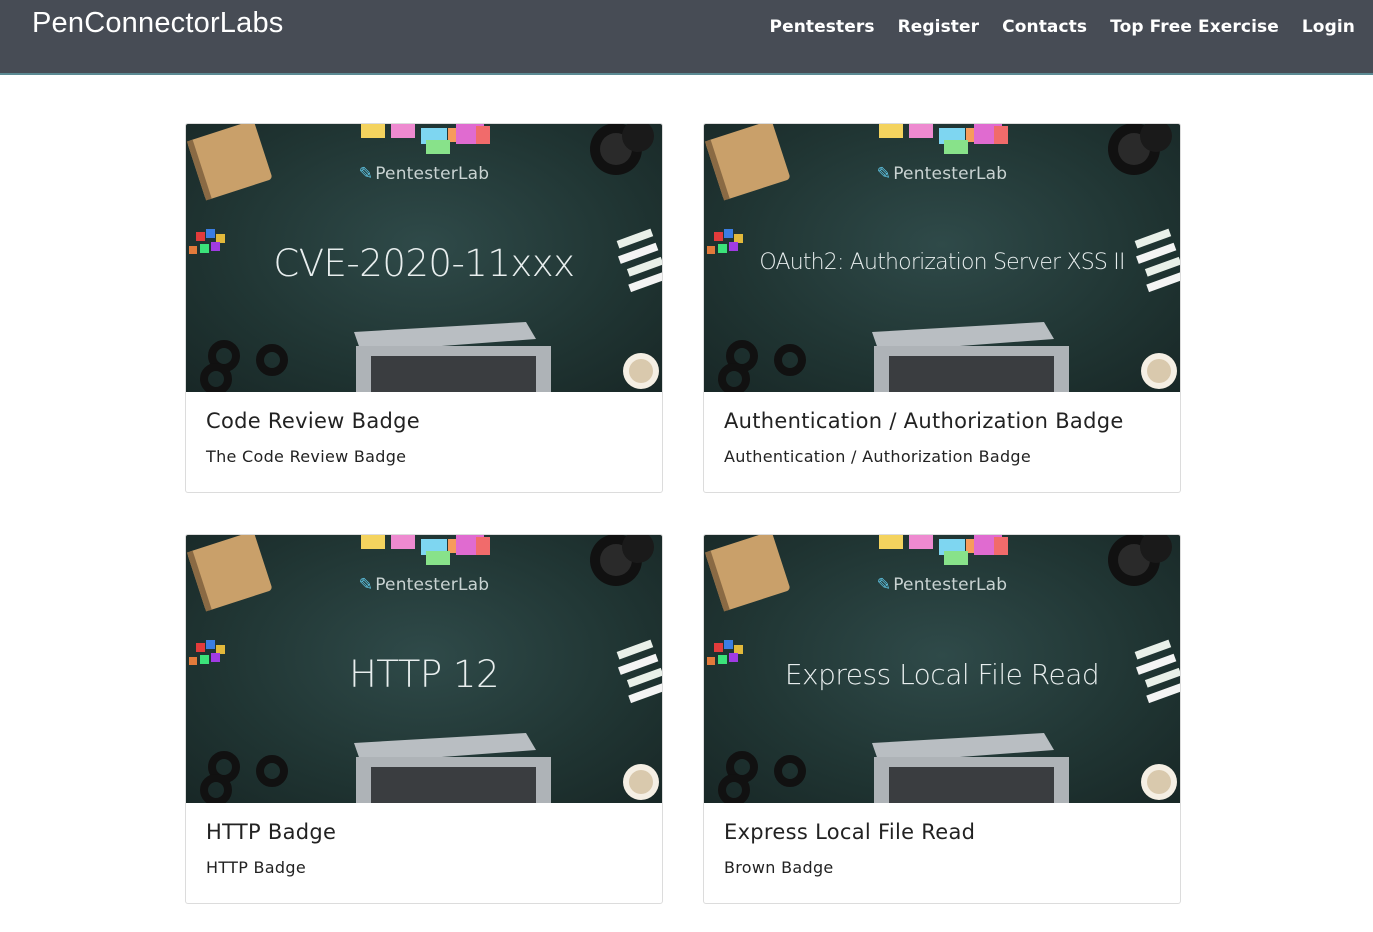  What do you see at coordinates (849, 832) in the screenshot?
I see `card-title: Express Local File Read` at bounding box center [849, 832].